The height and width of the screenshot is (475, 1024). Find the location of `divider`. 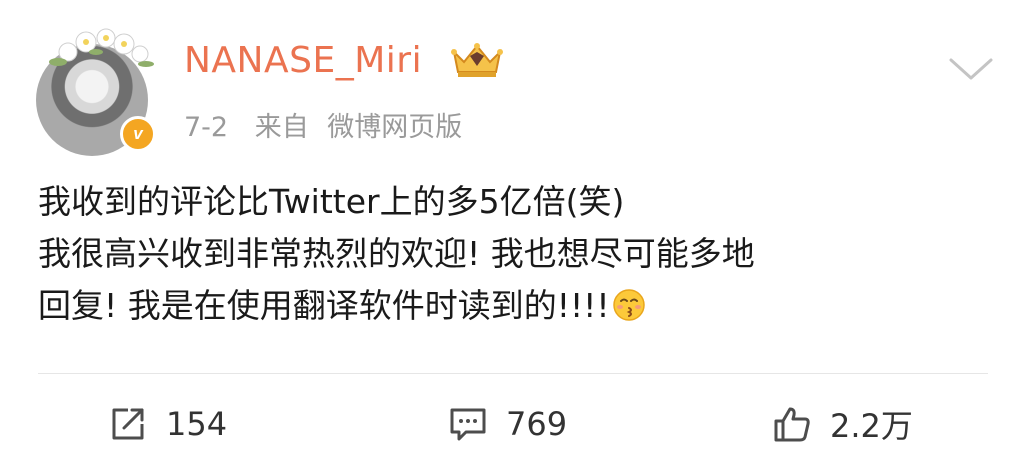

divider is located at coordinates (513, 373).